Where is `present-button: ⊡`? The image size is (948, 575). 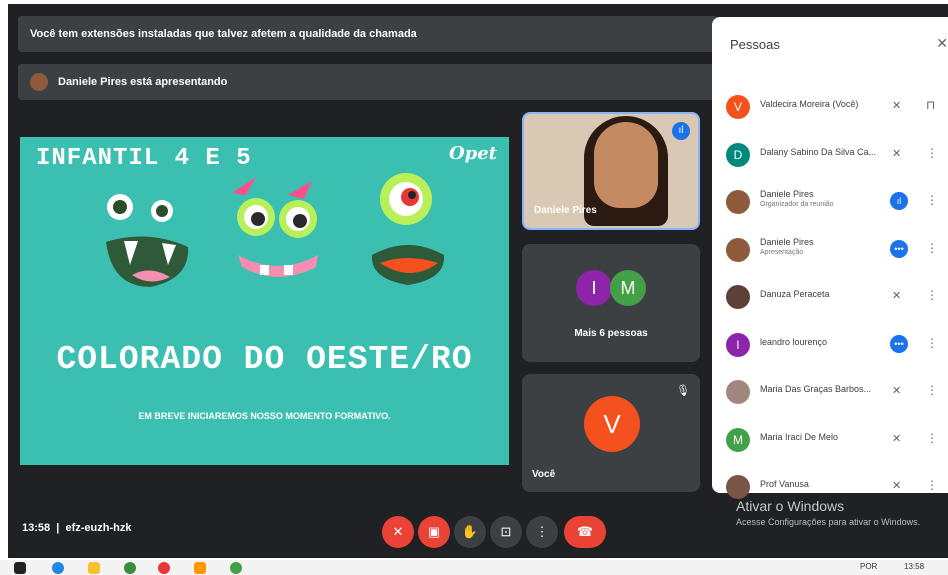
present-button: ⊡ is located at coordinates (506, 532).